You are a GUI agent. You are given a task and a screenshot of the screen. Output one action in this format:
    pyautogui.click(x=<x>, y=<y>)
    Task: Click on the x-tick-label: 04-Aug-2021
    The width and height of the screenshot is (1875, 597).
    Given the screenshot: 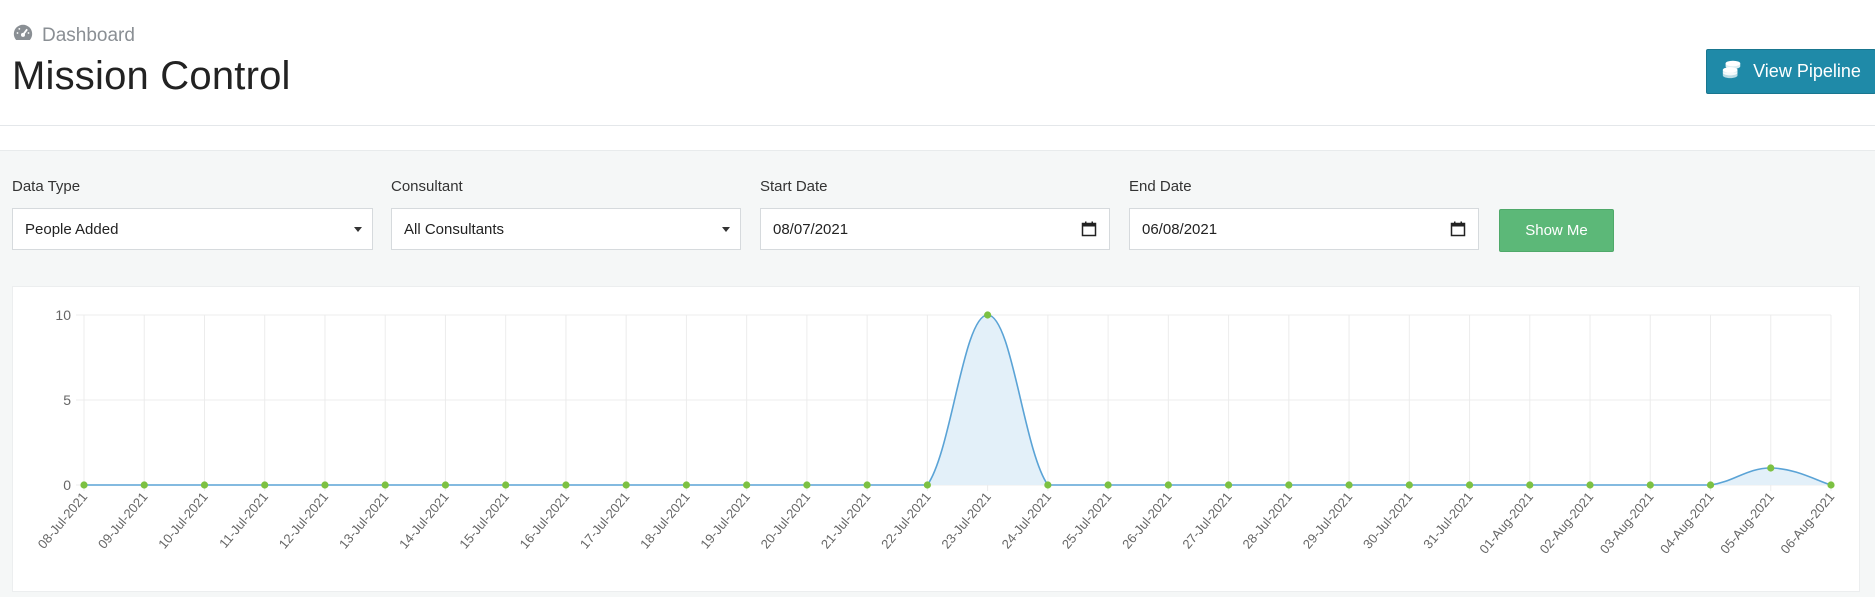 What is the action you would take?
    pyautogui.click(x=1687, y=522)
    